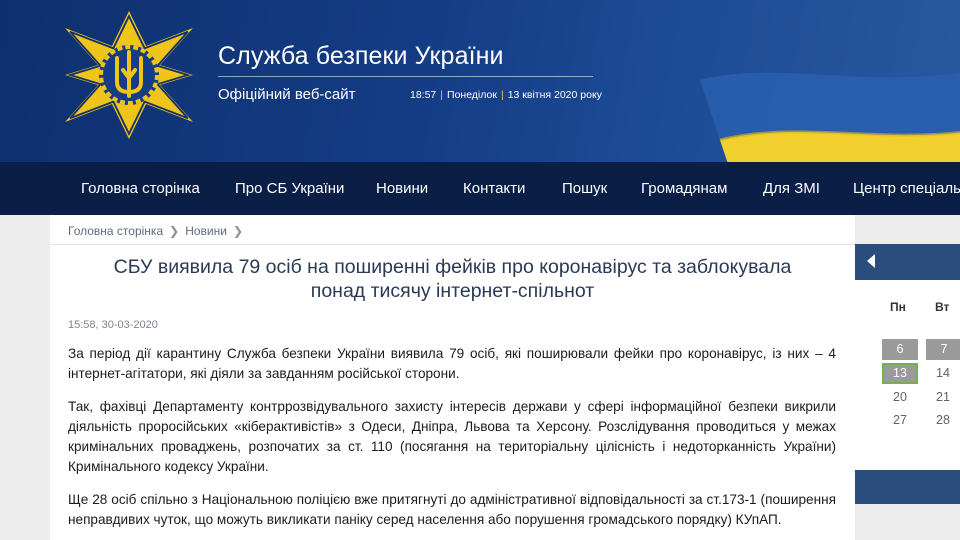 The width and height of the screenshot is (960, 540). I want to click on calendar-day: 21, so click(942, 397).